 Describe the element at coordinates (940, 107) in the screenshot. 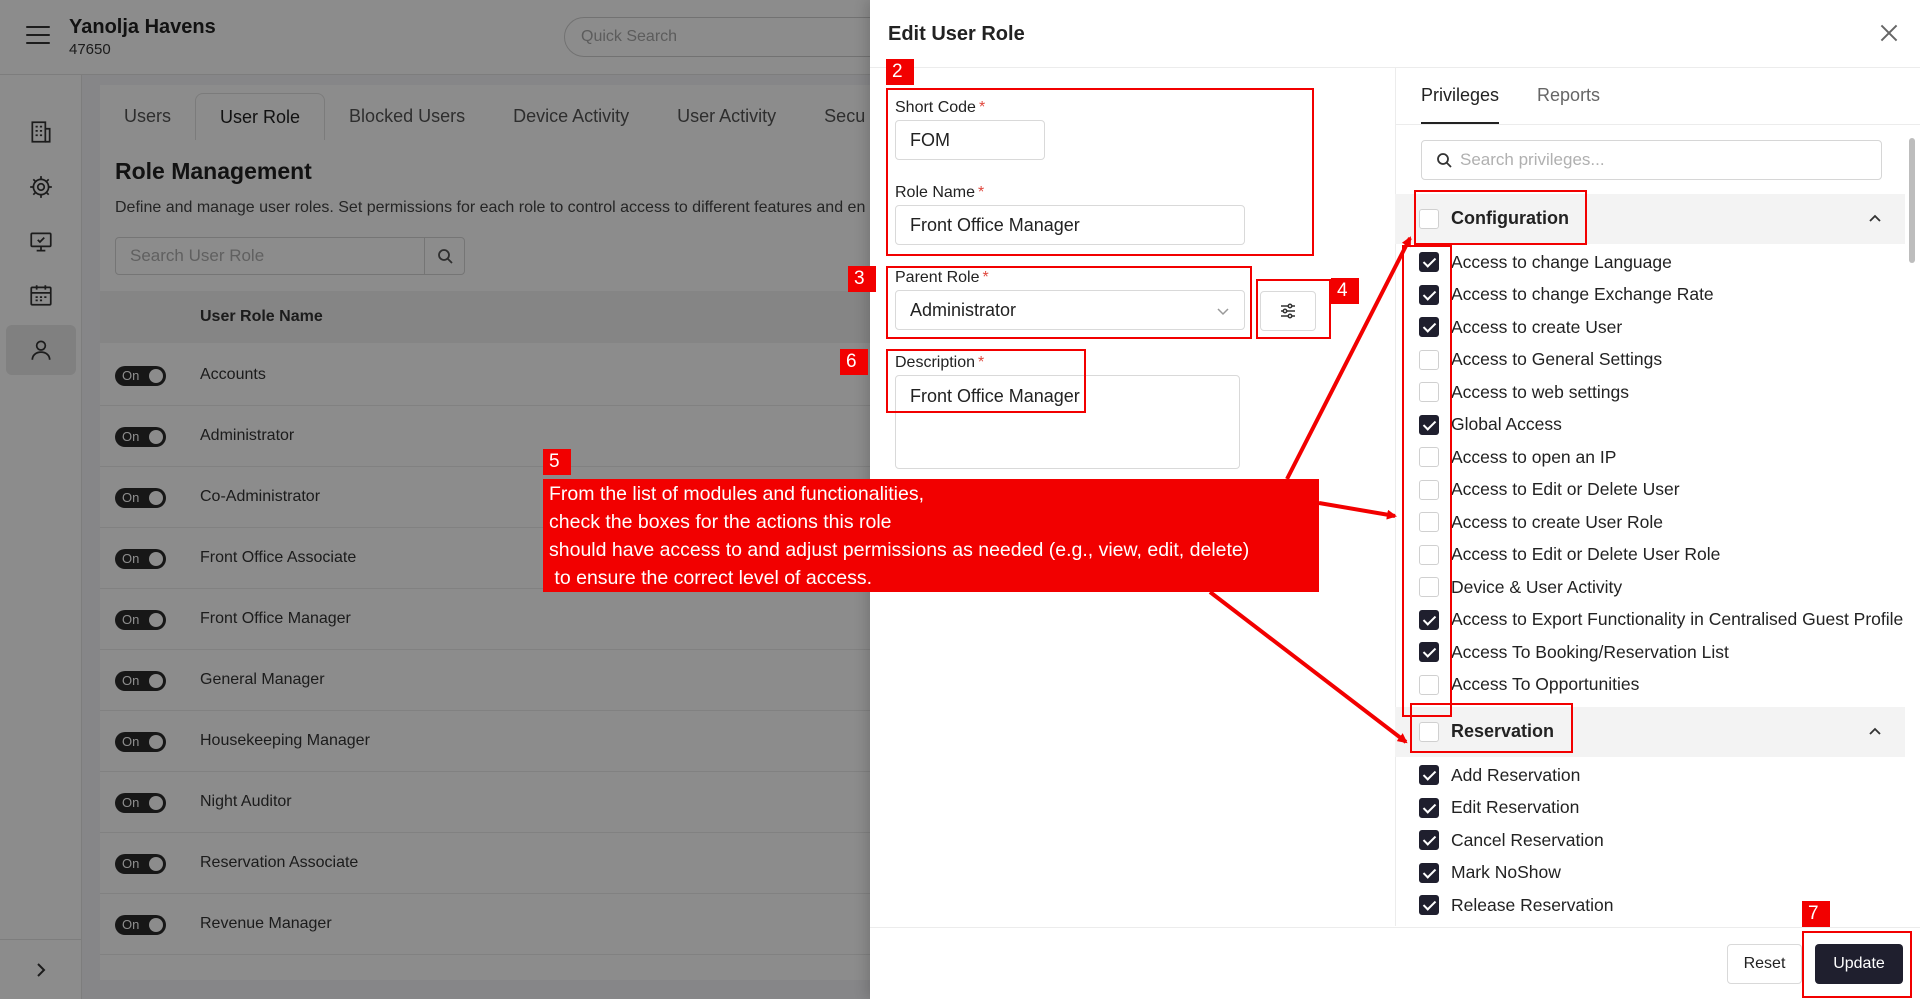

I see `short-code-label: Short Code *` at that location.